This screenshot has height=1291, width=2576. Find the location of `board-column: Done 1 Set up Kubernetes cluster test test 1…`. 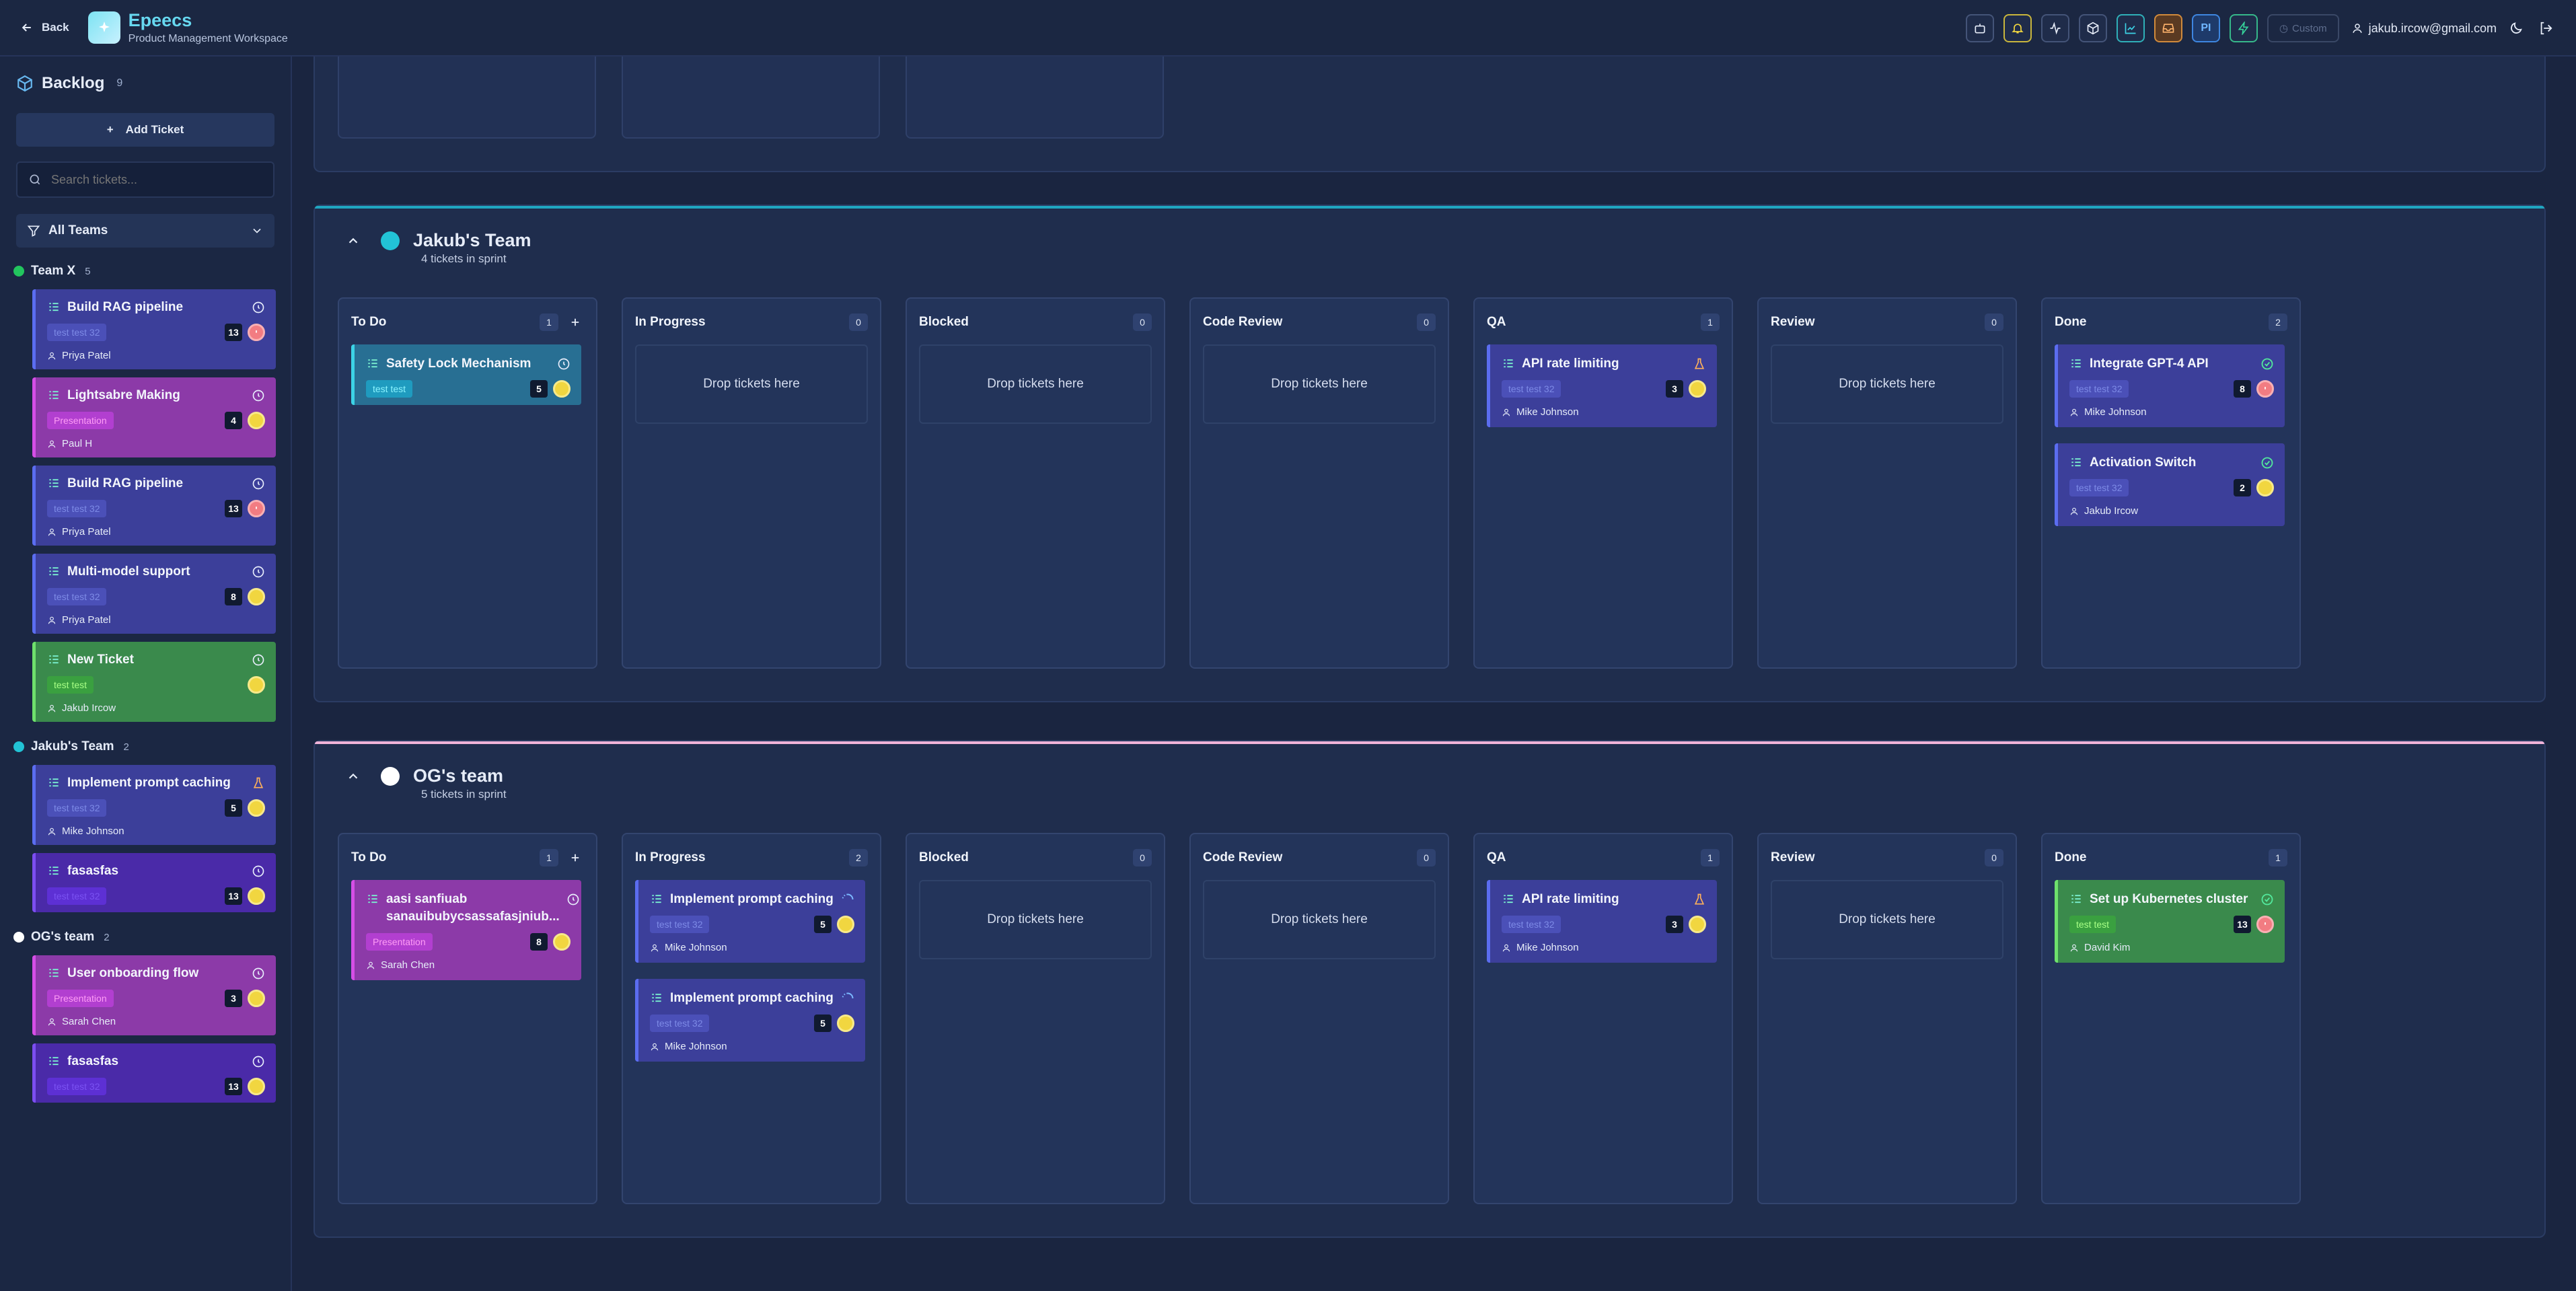

board-column: Done 1 Set up Kubernetes cluster test test 1… is located at coordinates (2171, 1018).